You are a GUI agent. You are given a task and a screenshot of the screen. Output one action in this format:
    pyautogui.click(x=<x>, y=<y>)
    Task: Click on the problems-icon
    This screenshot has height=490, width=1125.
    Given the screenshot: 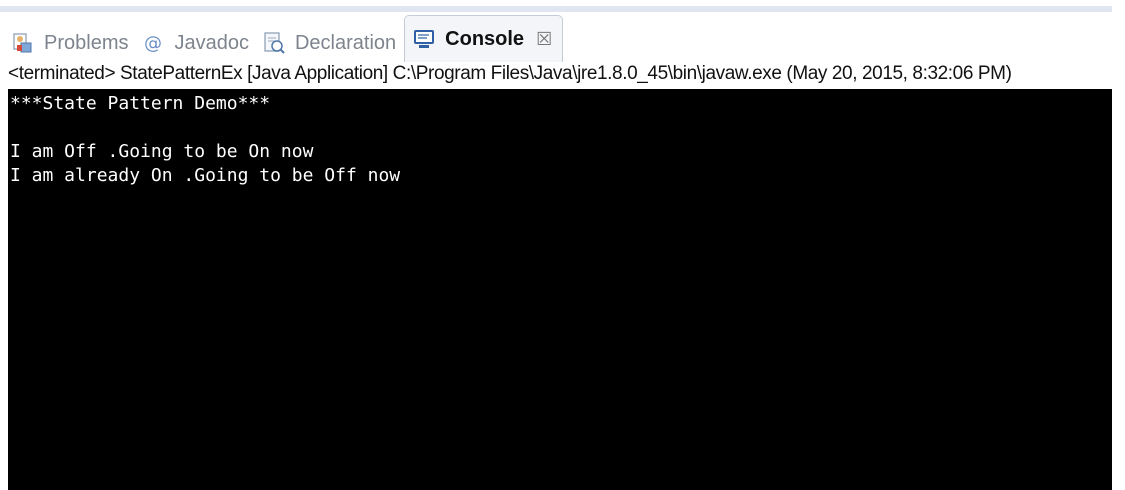 What is the action you would take?
    pyautogui.click(x=23, y=43)
    